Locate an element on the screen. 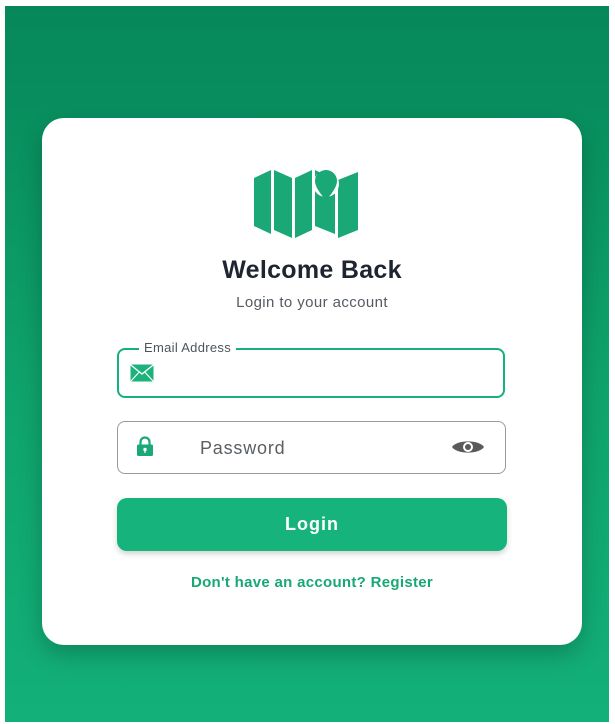 The height and width of the screenshot is (724, 615). map-pin-logo-icon is located at coordinates (306, 204).